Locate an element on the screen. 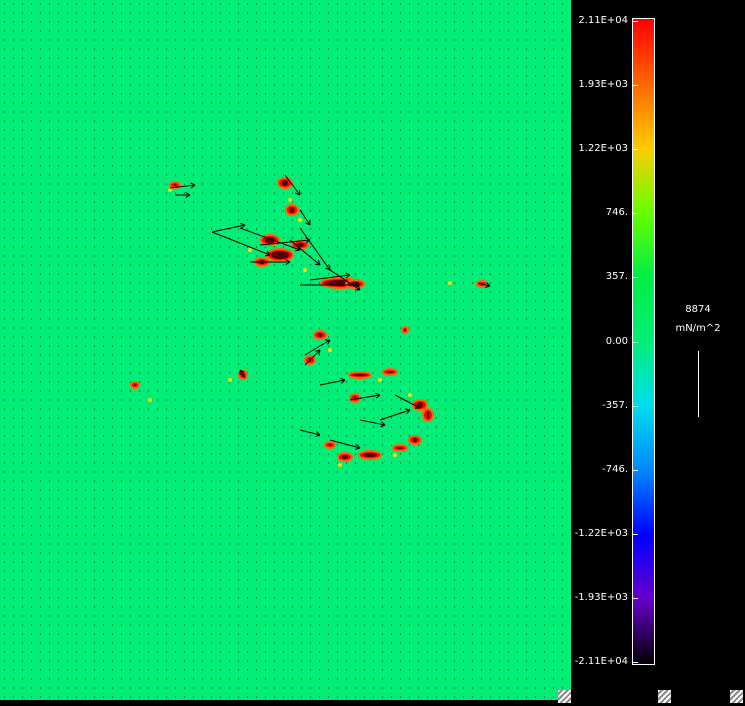 Image resolution: width=745 pixels, height=706 pixels. colorbar-tick-label: 357. is located at coordinates (616, 277).